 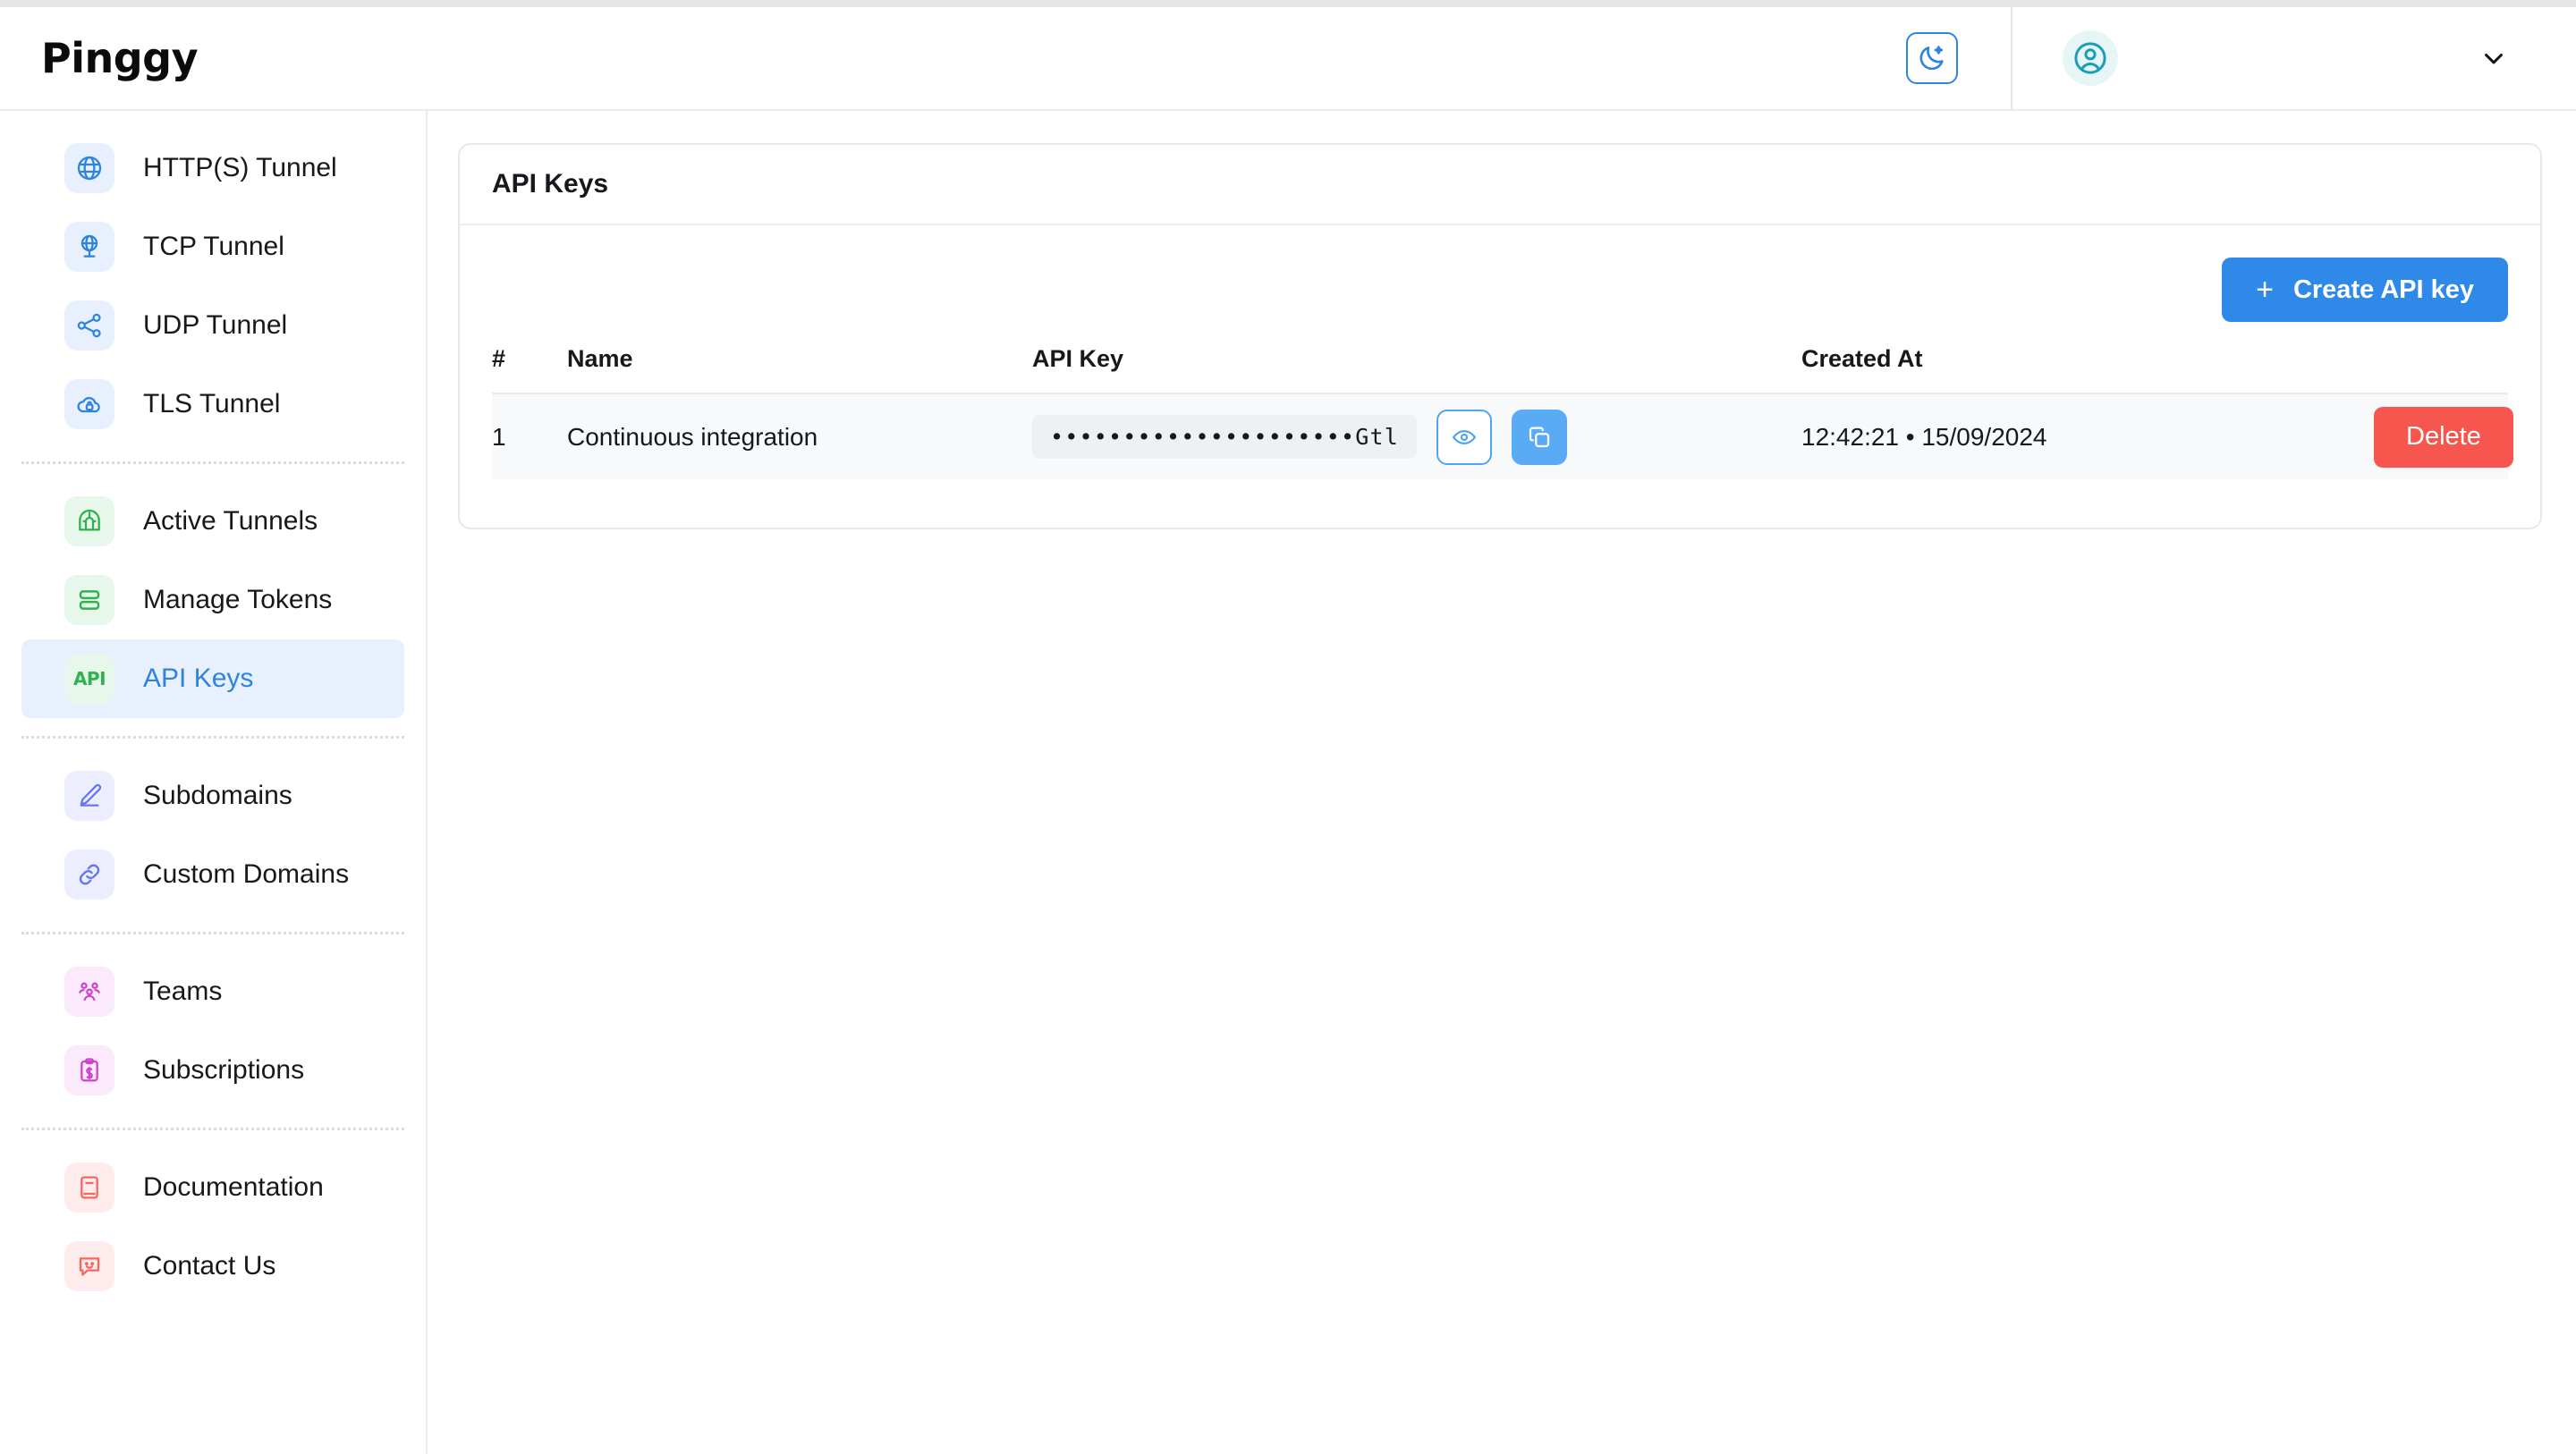 What do you see at coordinates (89, 521) in the screenshot?
I see `tunnel-icon` at bounding box center [89, 521].